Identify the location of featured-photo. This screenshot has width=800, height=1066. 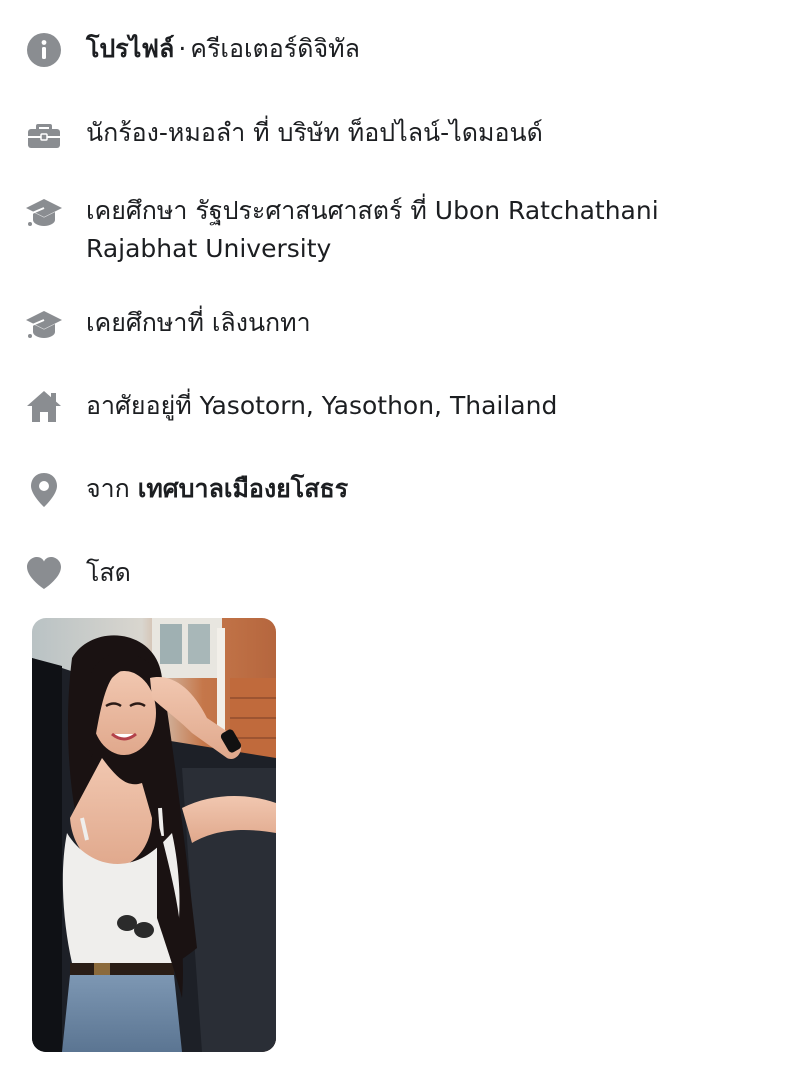
(154, 835).